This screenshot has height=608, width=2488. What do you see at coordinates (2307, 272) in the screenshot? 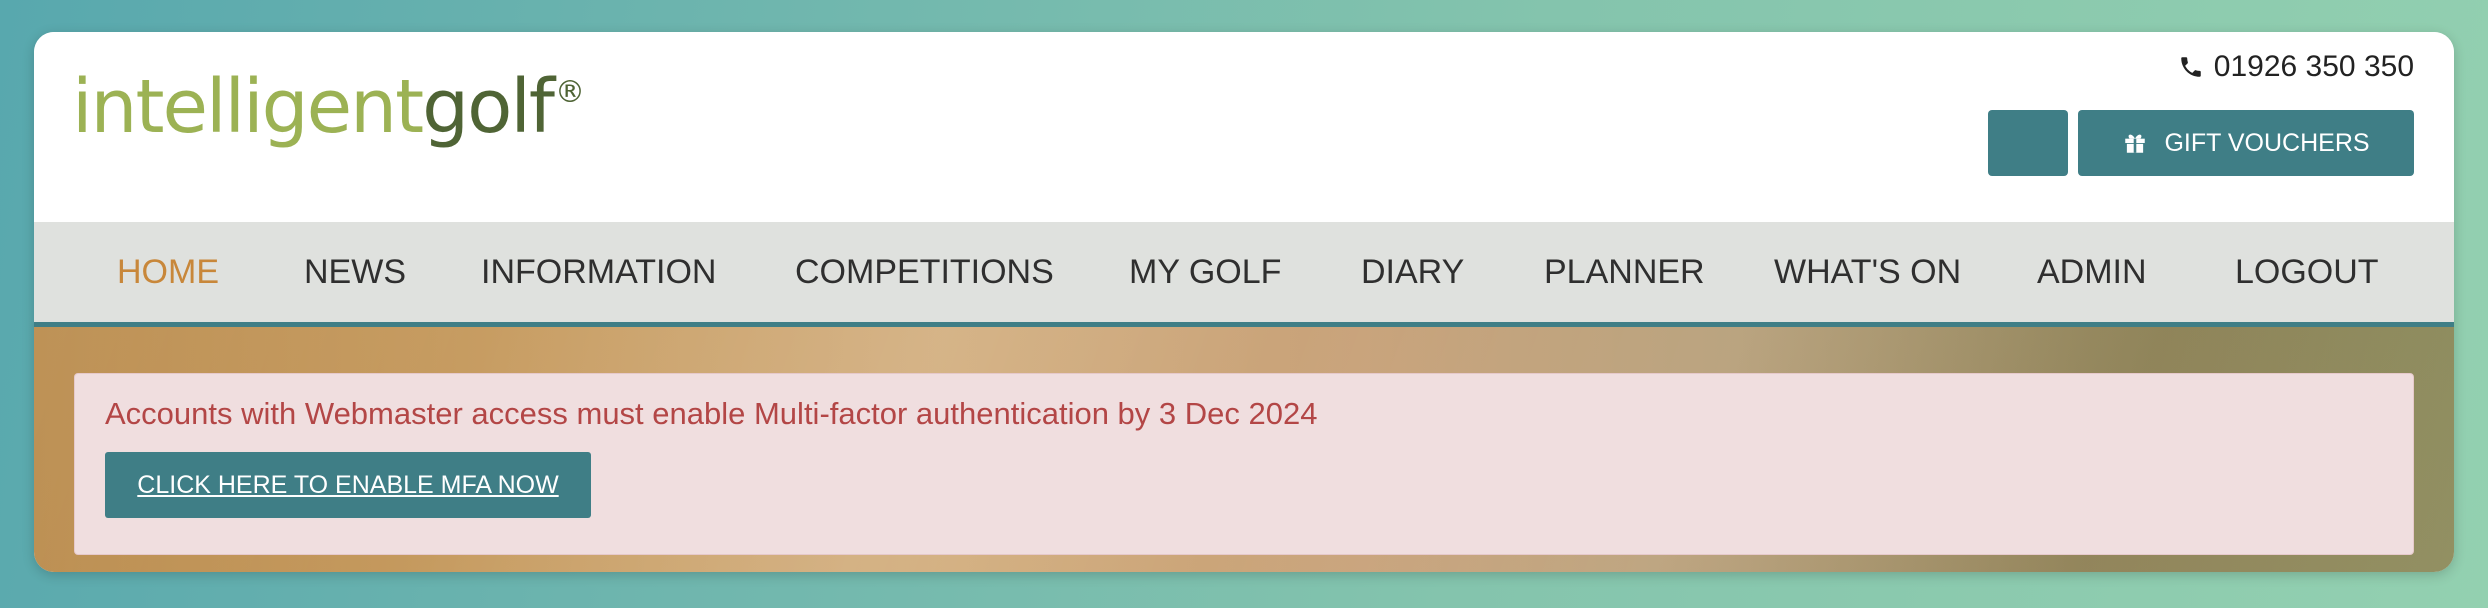
I see `nav-item-logout: LOGOUT` at bounding box center [2307, 272].